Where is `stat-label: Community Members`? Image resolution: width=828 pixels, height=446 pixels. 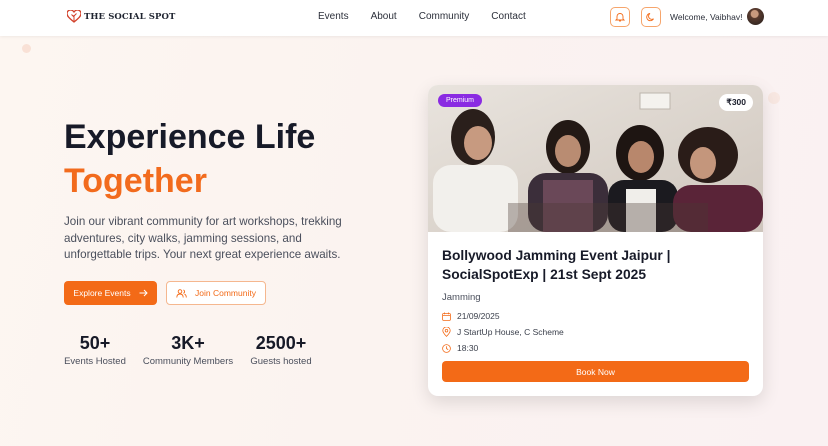
stat-label: Community Members is located at coordinates (188, 361).